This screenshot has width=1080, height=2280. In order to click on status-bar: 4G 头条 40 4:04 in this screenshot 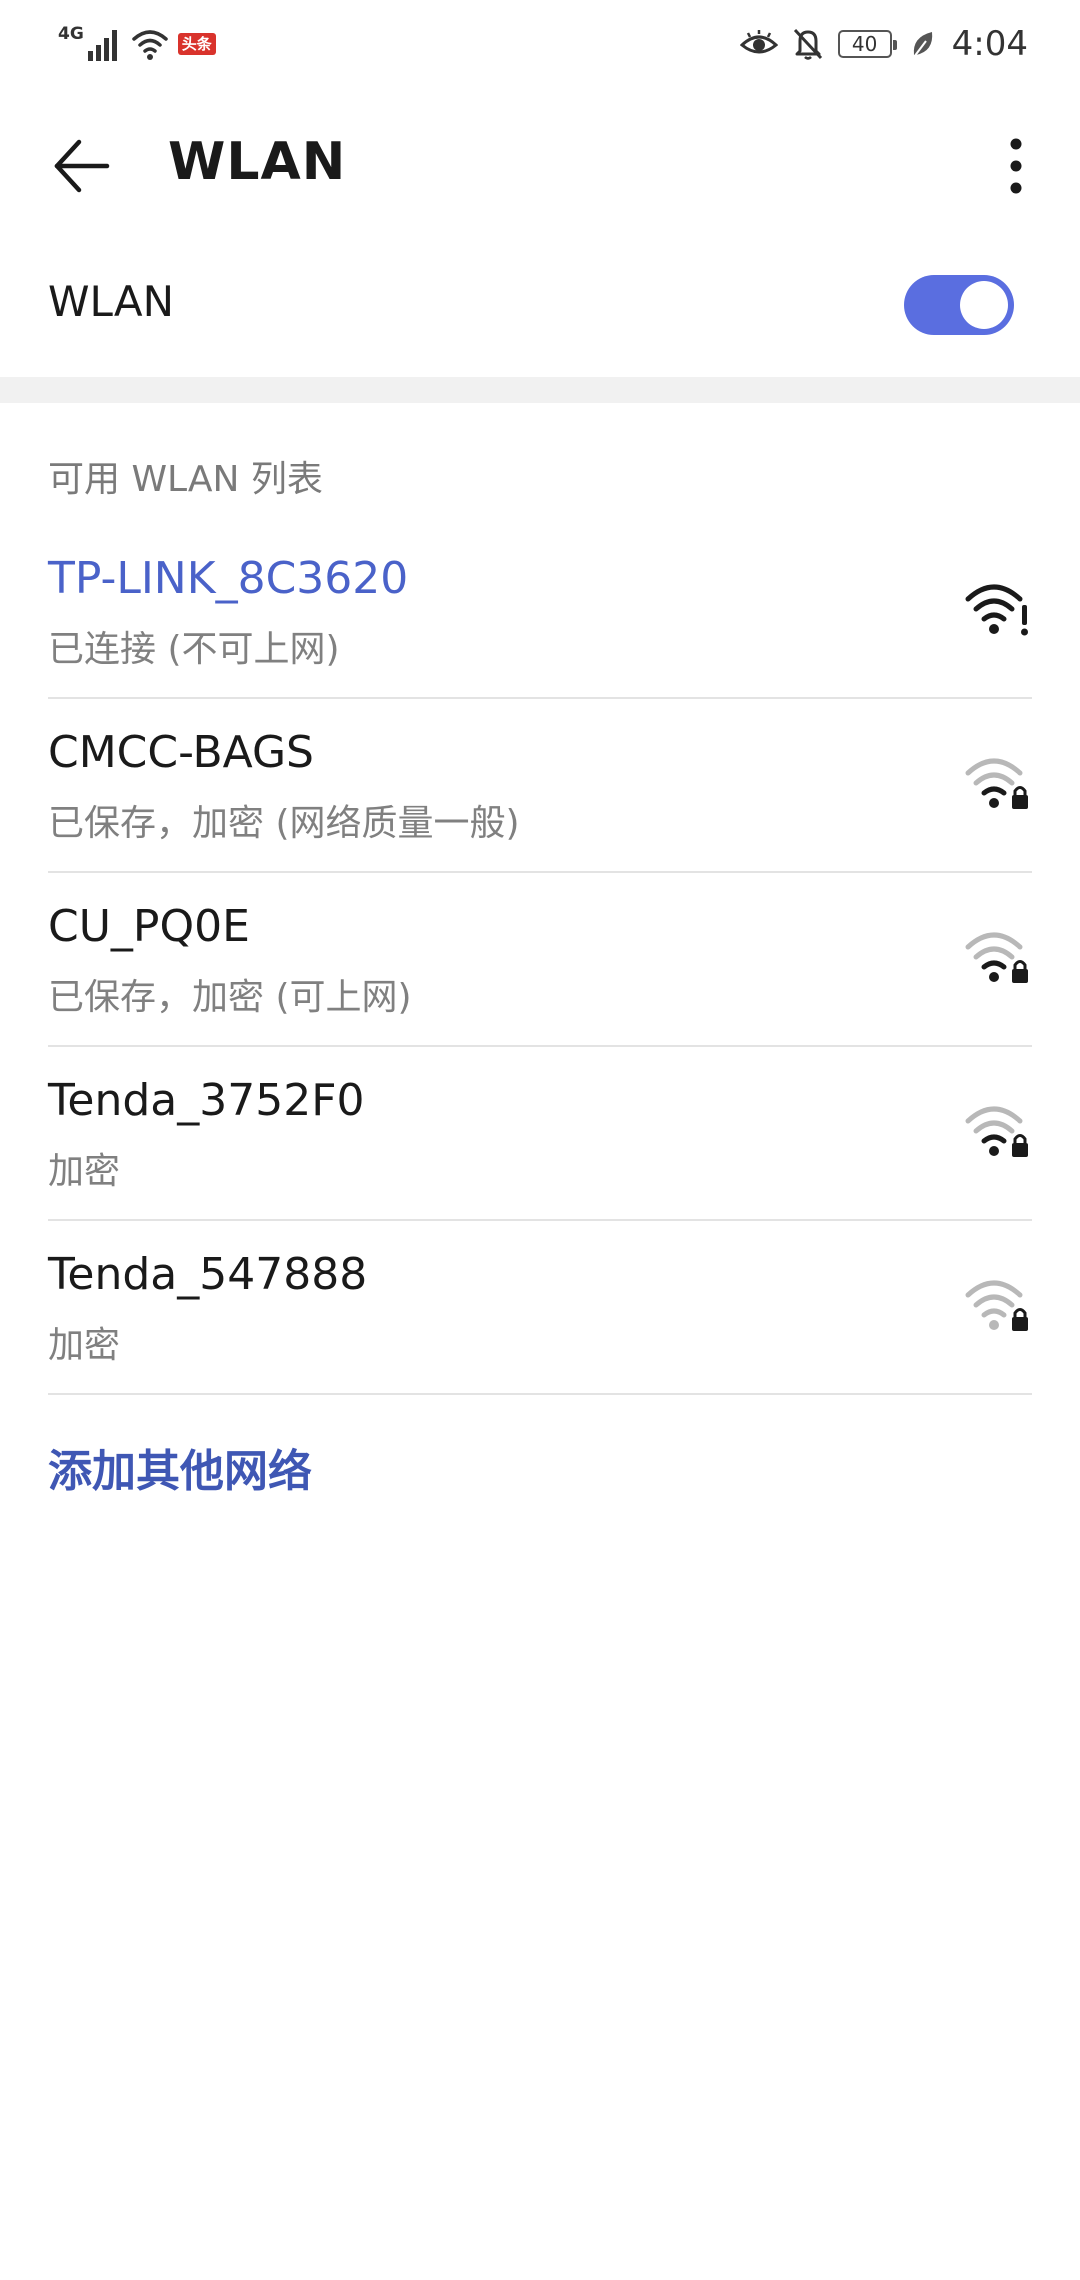, I will do `click(540, 45)`.